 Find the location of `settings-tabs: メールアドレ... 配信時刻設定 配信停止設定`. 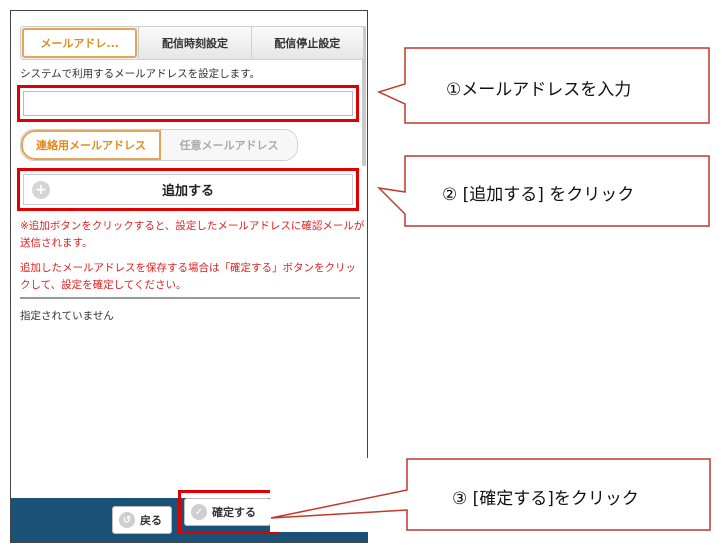

settings-tabs: メールアドレ... 配信時刻設定 配信停止設定 is located at coordinates (192, 43).